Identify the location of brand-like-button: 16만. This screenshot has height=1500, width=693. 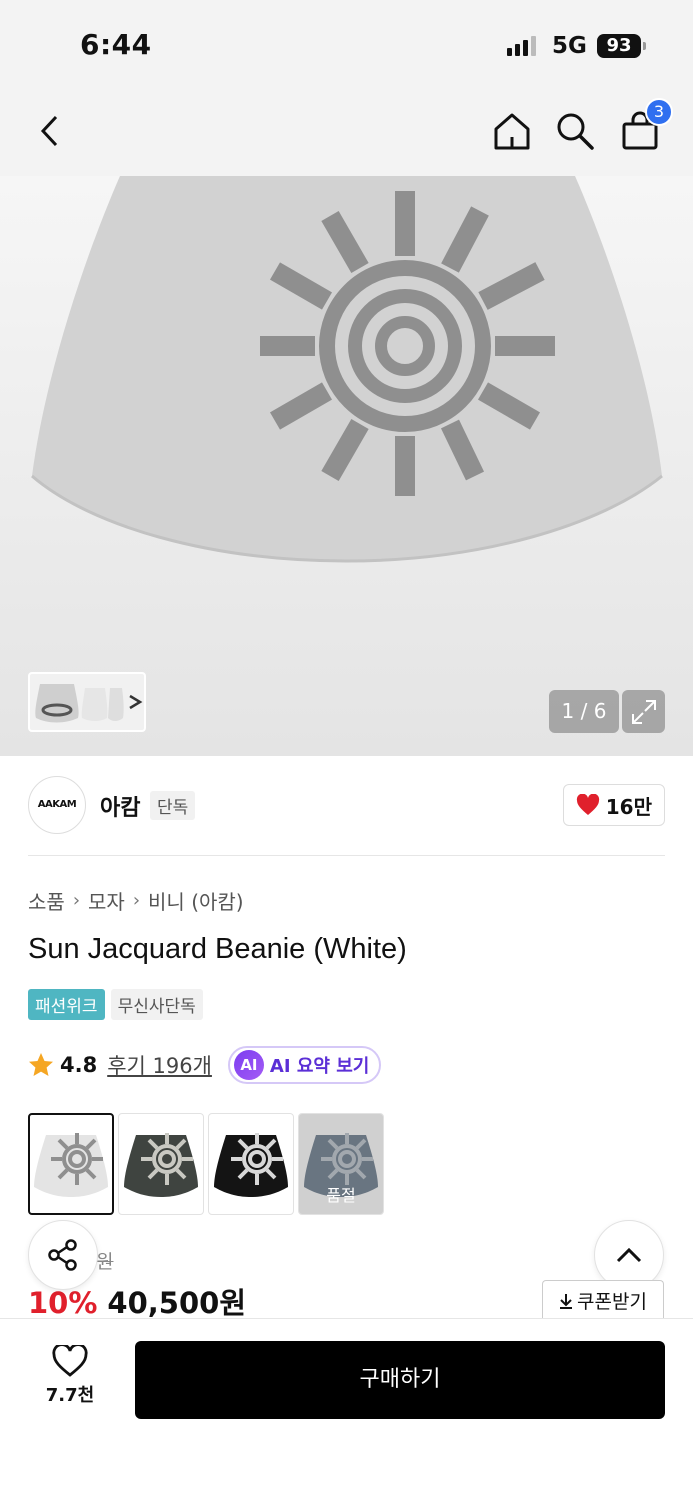
(613, 805).